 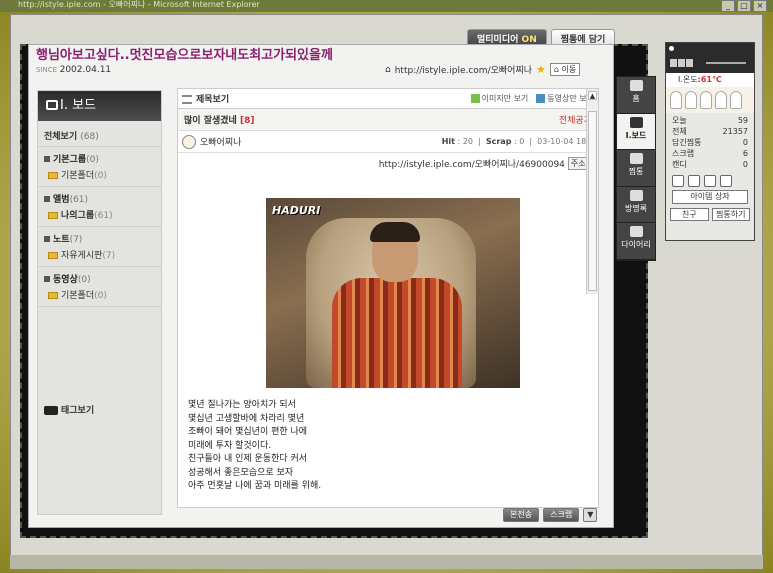 What do you see at coordinates (205, 98) in the screenshot?
I see `title-view-toggle: 제목보기` at bounding box center [205, 98].